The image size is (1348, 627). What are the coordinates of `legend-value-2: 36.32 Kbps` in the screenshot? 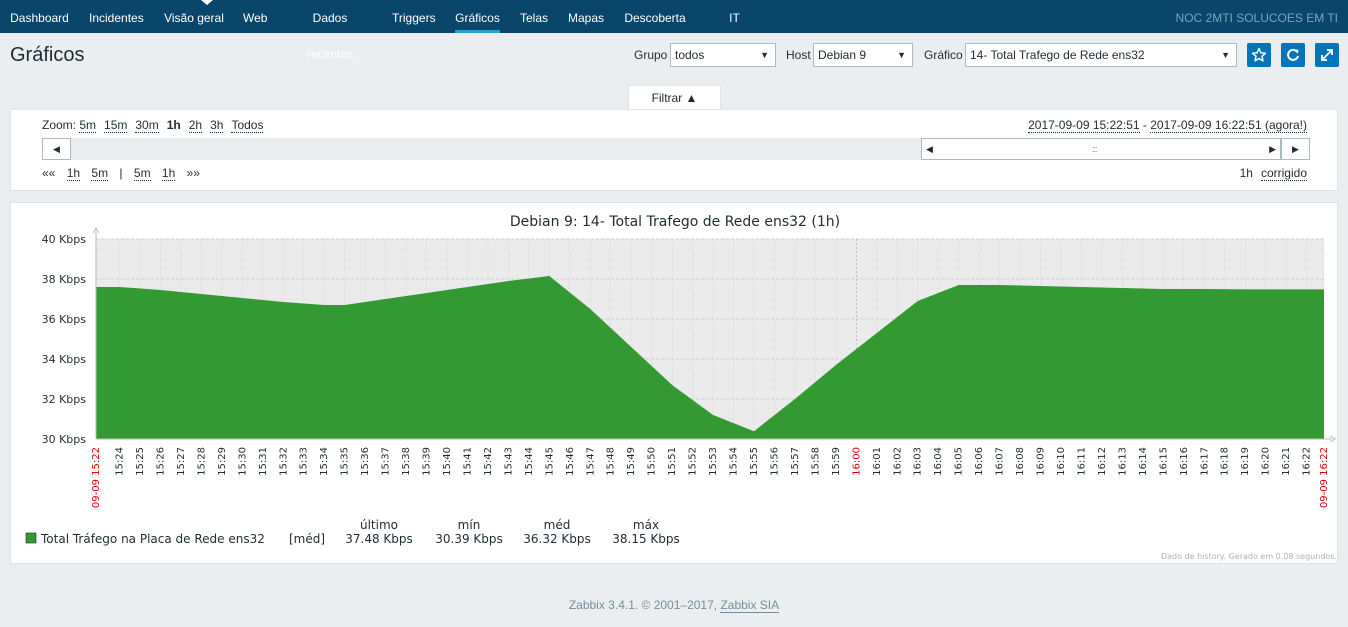 It's located at (557, 539).